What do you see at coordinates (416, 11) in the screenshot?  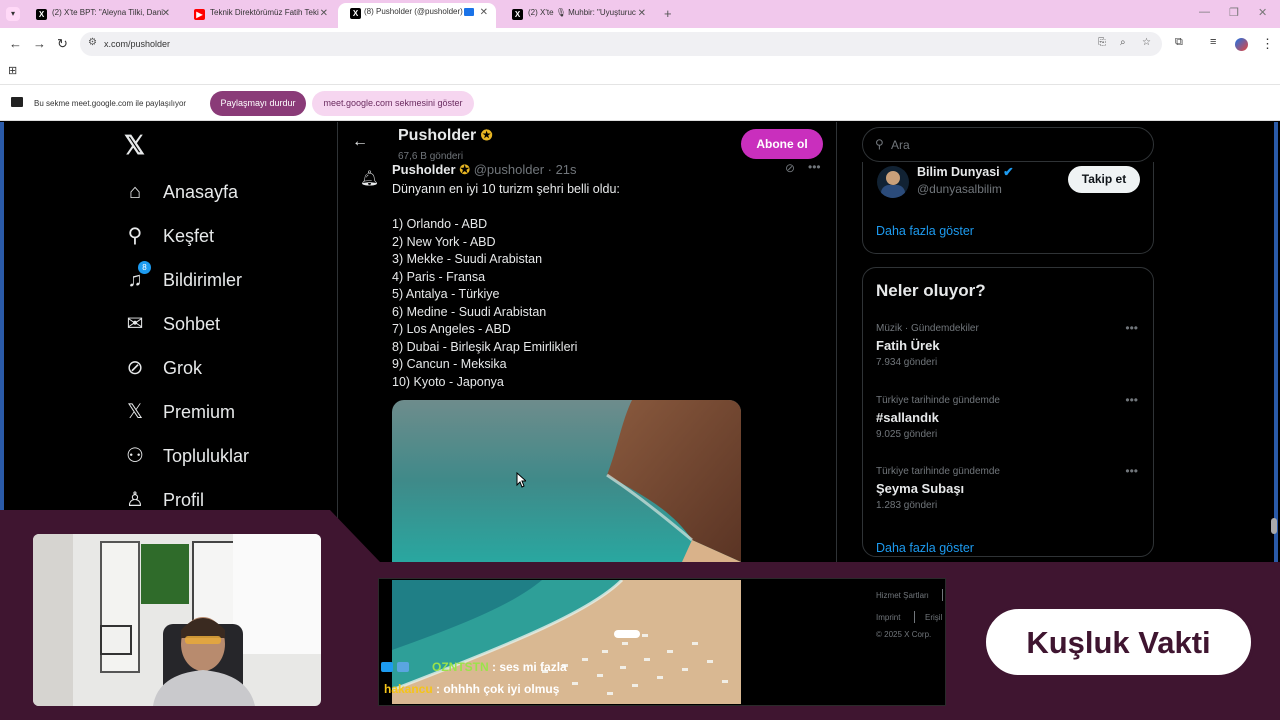 I see `tab-title: (8) Pusholder (@pusholder) /` at bounding box center [416, 11].